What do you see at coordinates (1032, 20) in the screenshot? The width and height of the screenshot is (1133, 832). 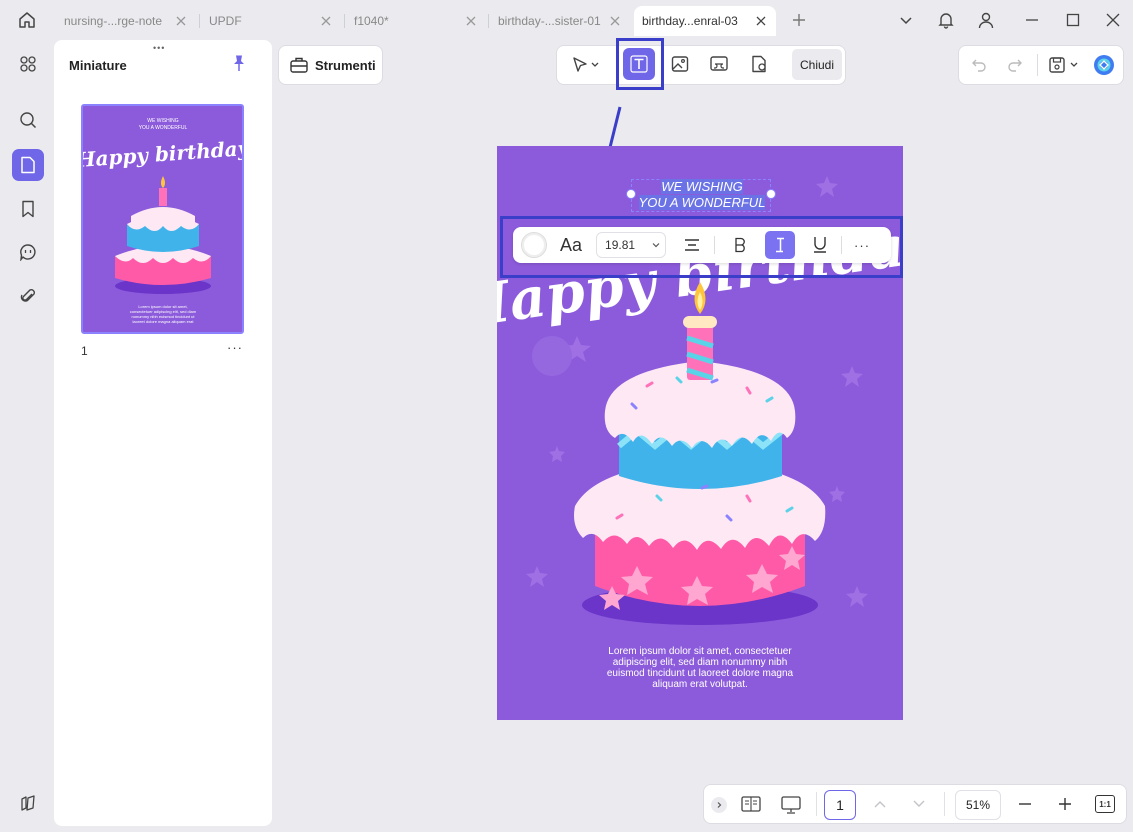 I see `minimize-icon` at bounding box center [1032, 20].